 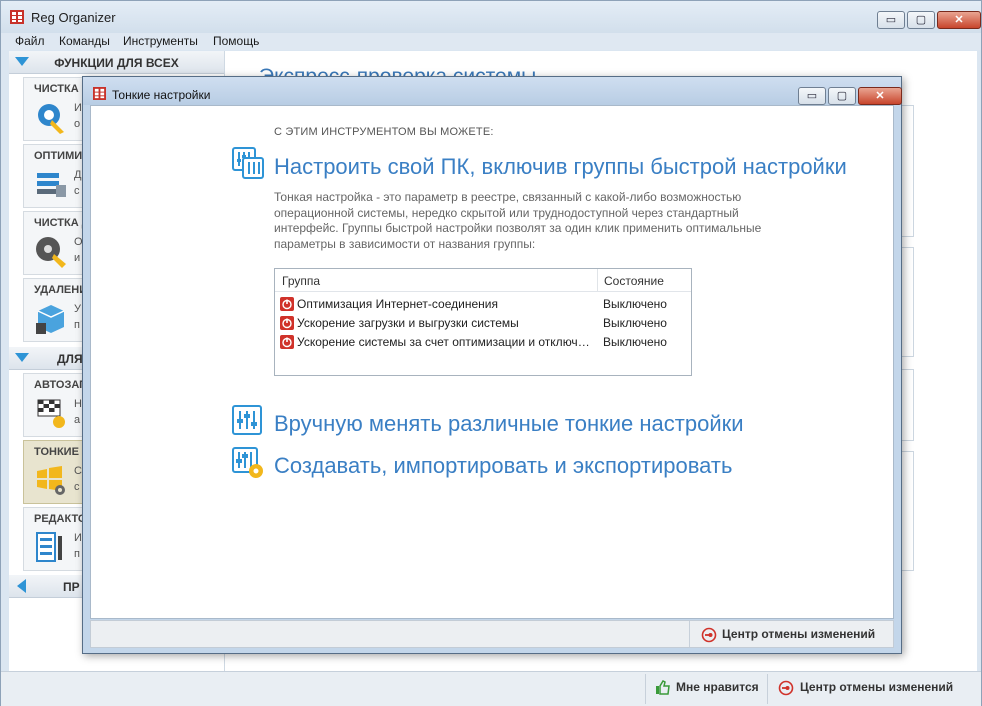 I want to click on like-button: Мне нравится, so click(x=717, y=687).